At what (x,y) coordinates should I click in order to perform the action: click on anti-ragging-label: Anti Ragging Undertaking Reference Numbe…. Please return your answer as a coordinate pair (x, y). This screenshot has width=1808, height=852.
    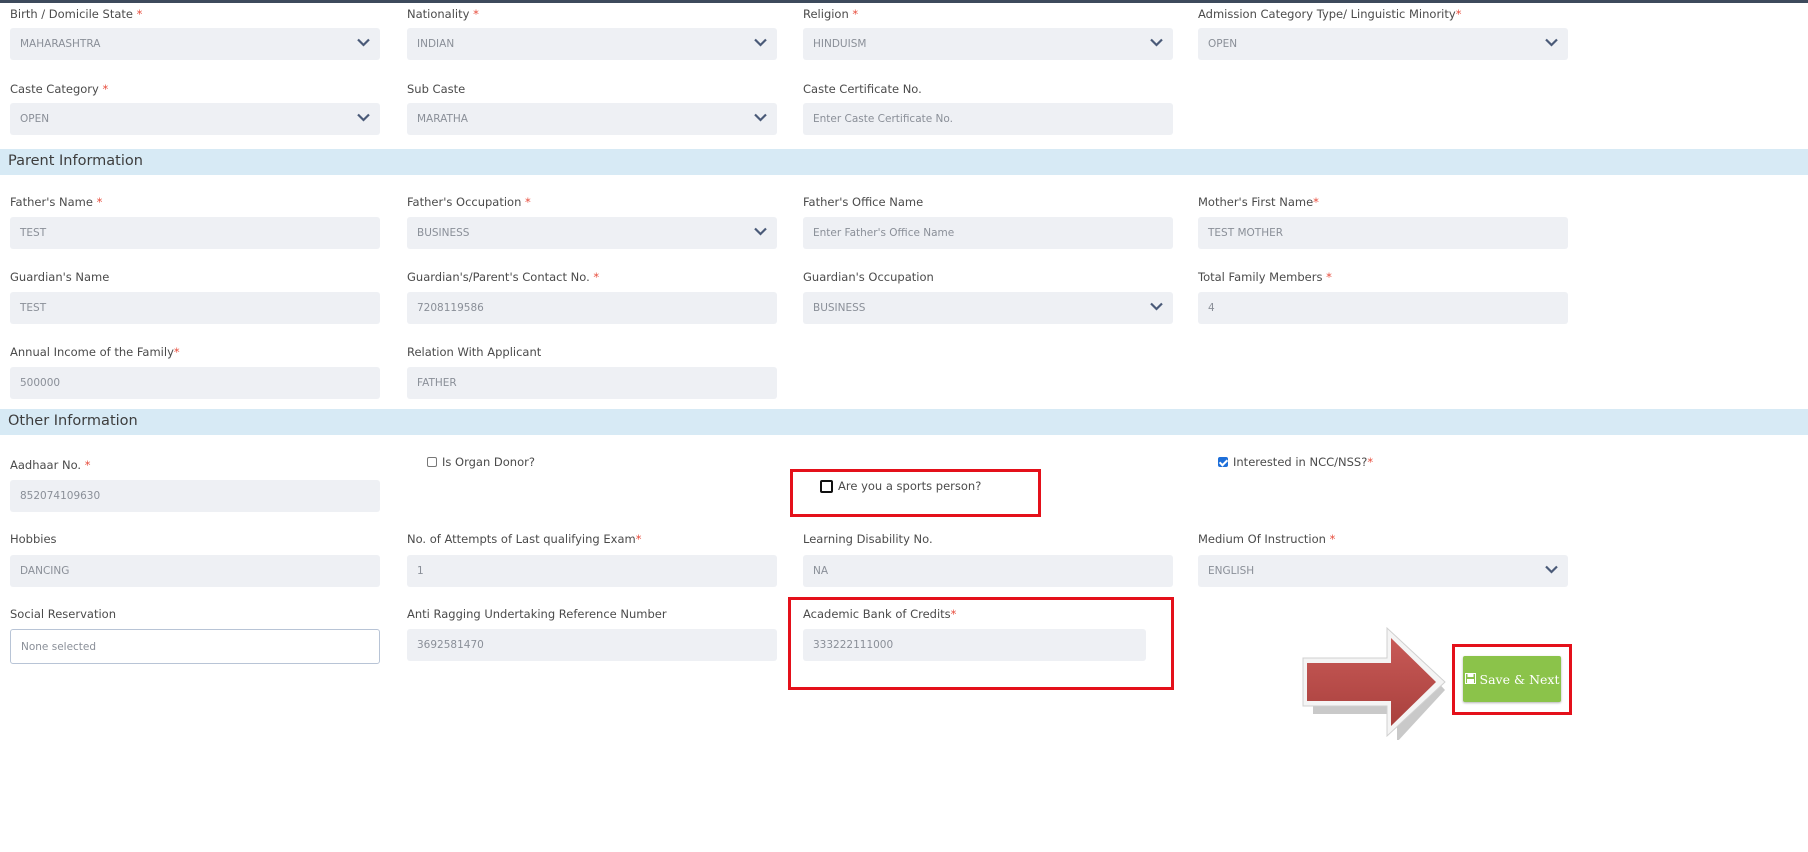
    Looking at the image, I should click on (537, 614).